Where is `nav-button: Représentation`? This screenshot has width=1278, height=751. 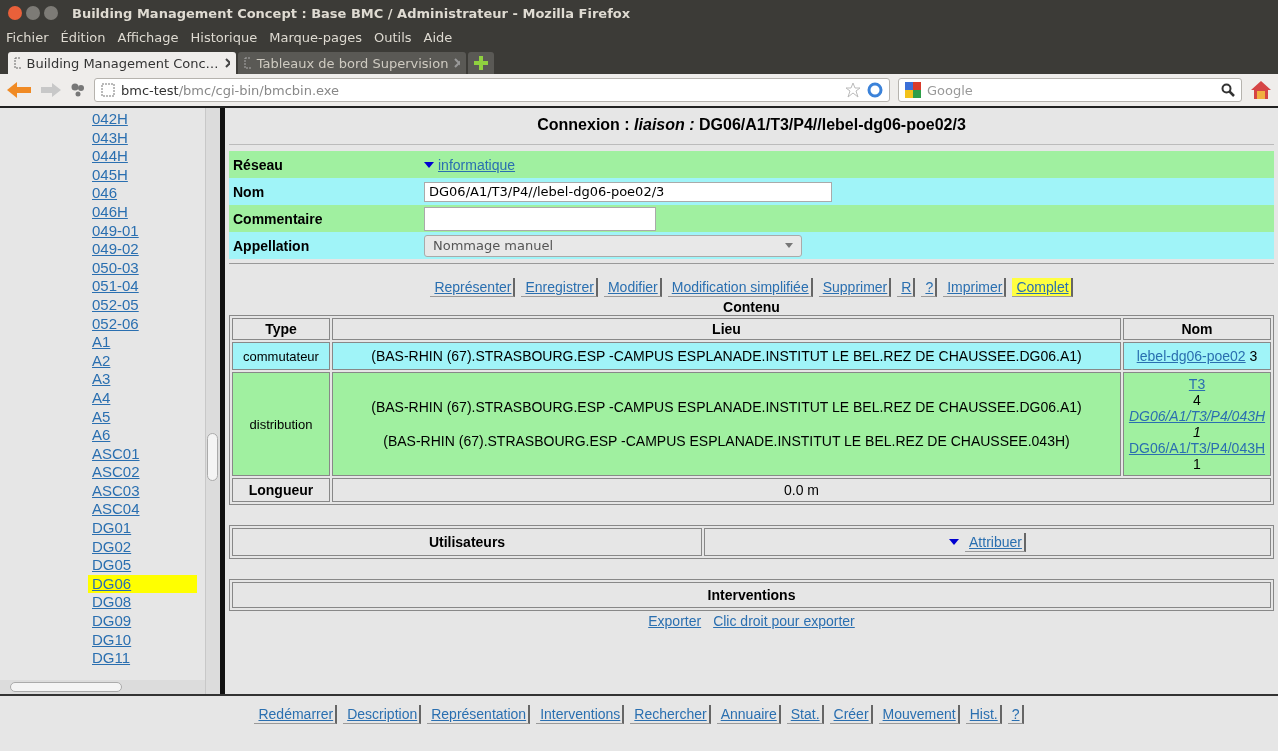
nav-button: Représentation is located at coordinates (479, 714).